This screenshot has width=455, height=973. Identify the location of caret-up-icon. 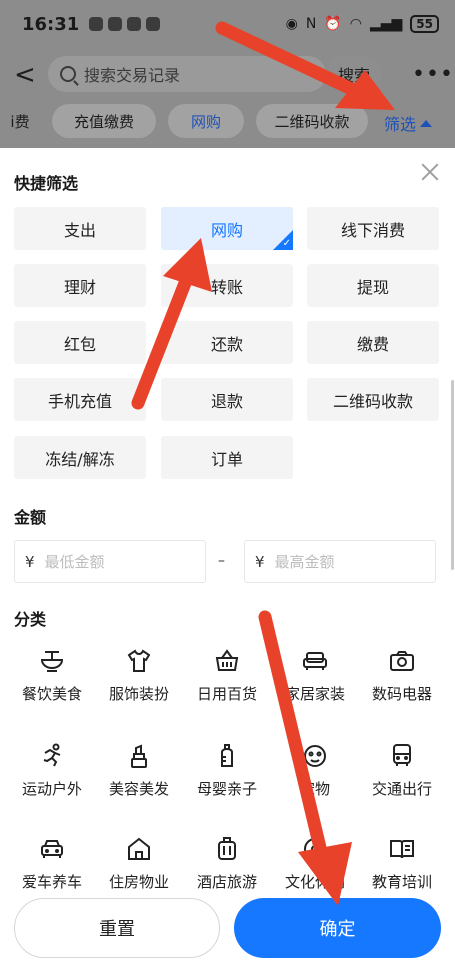
(426, 123).